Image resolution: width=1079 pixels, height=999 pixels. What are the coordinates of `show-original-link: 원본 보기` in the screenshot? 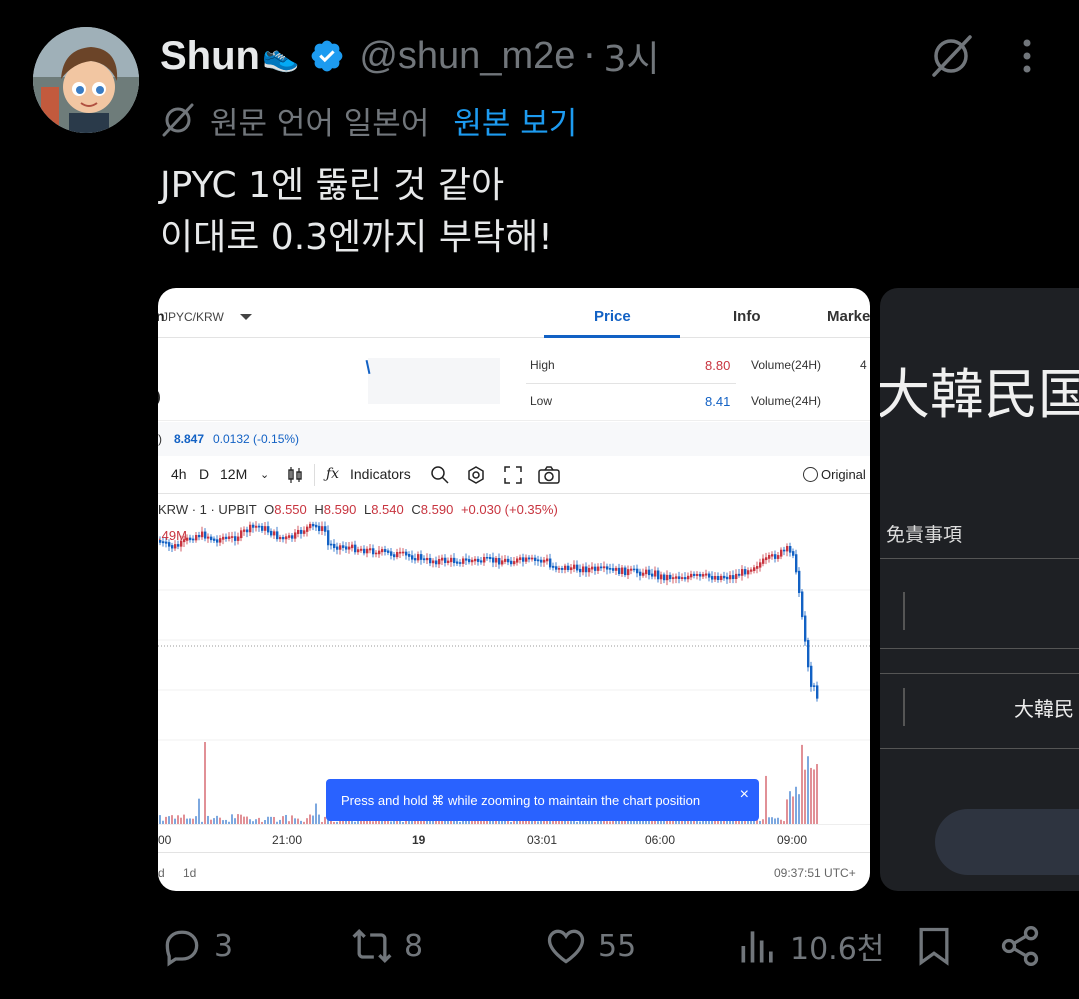 It's located at (515, 120).